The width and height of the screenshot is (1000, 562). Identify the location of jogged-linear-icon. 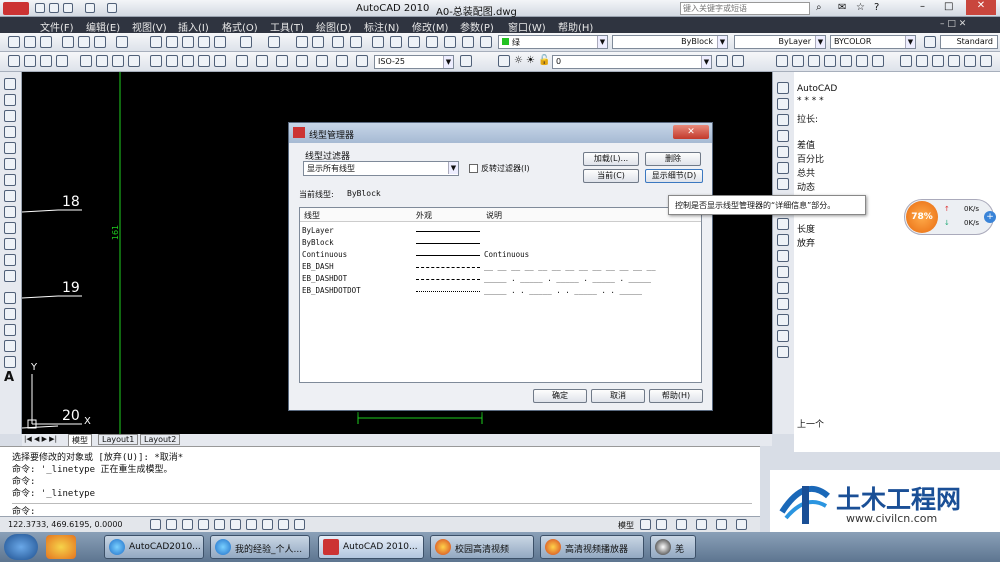
(302, 61).